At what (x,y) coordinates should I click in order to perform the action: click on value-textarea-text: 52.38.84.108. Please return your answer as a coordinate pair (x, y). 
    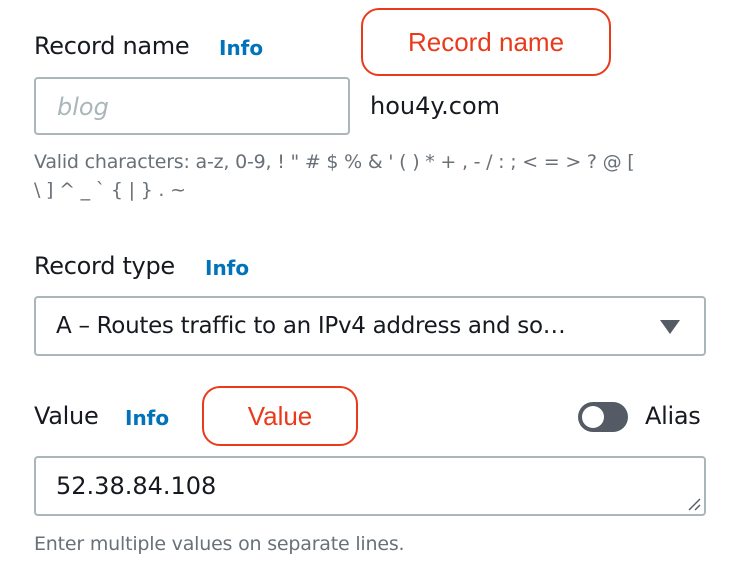
    Looking at the image, I should click on (136, 486).